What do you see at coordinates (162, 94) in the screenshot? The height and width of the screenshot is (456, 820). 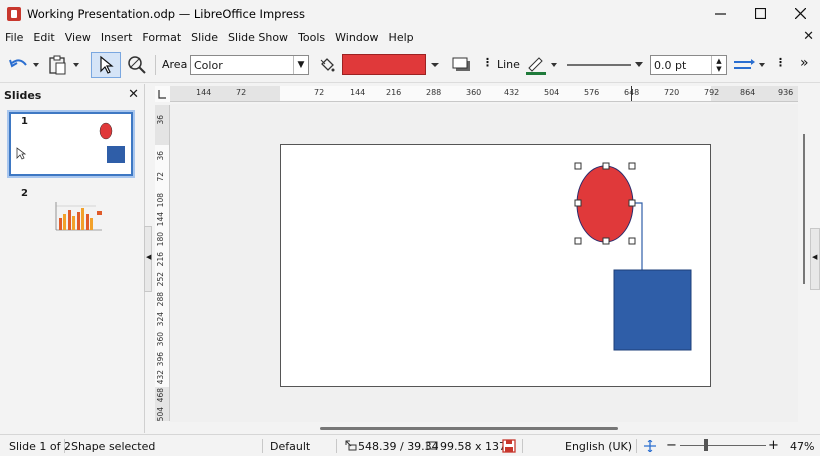 I see `ruler-corner` at bounding box center [162, 94].